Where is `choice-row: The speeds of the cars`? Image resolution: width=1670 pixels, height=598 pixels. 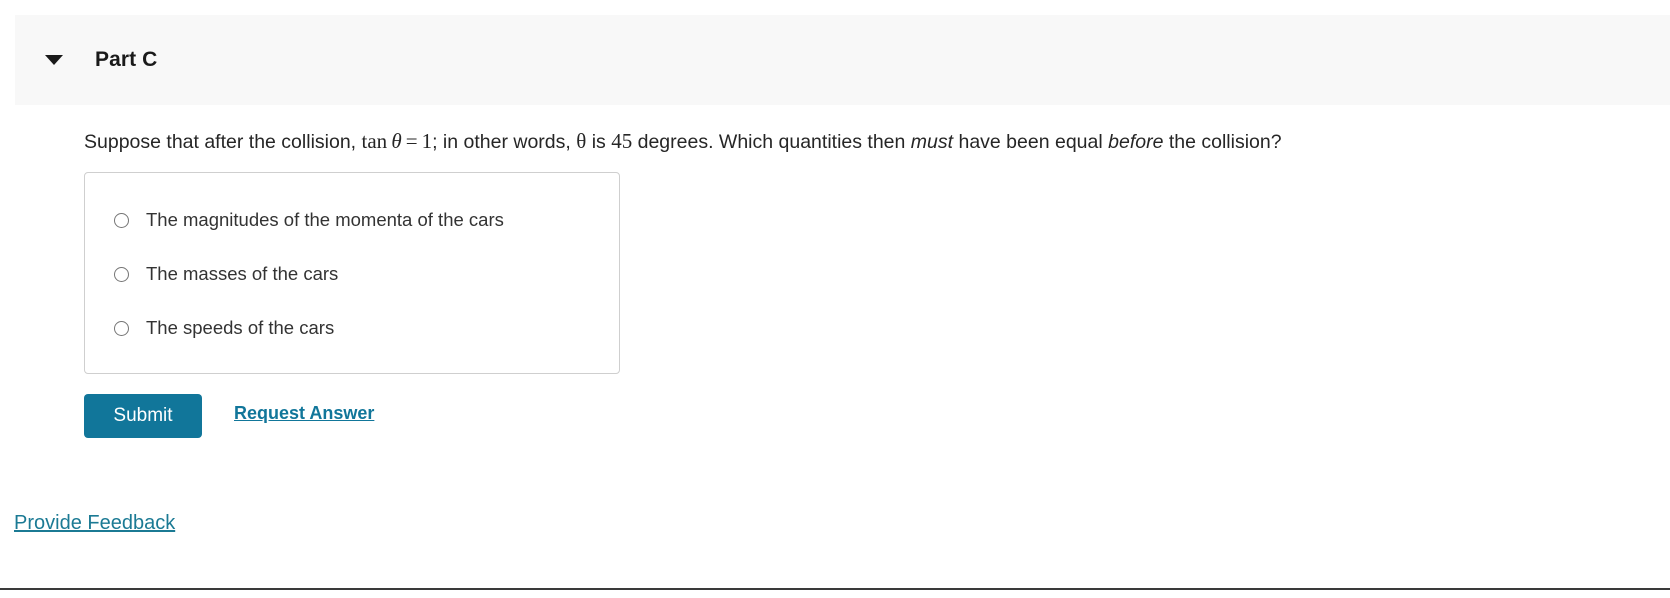 choice-row: The speeds of the cars is located at coordinates (224, 328).